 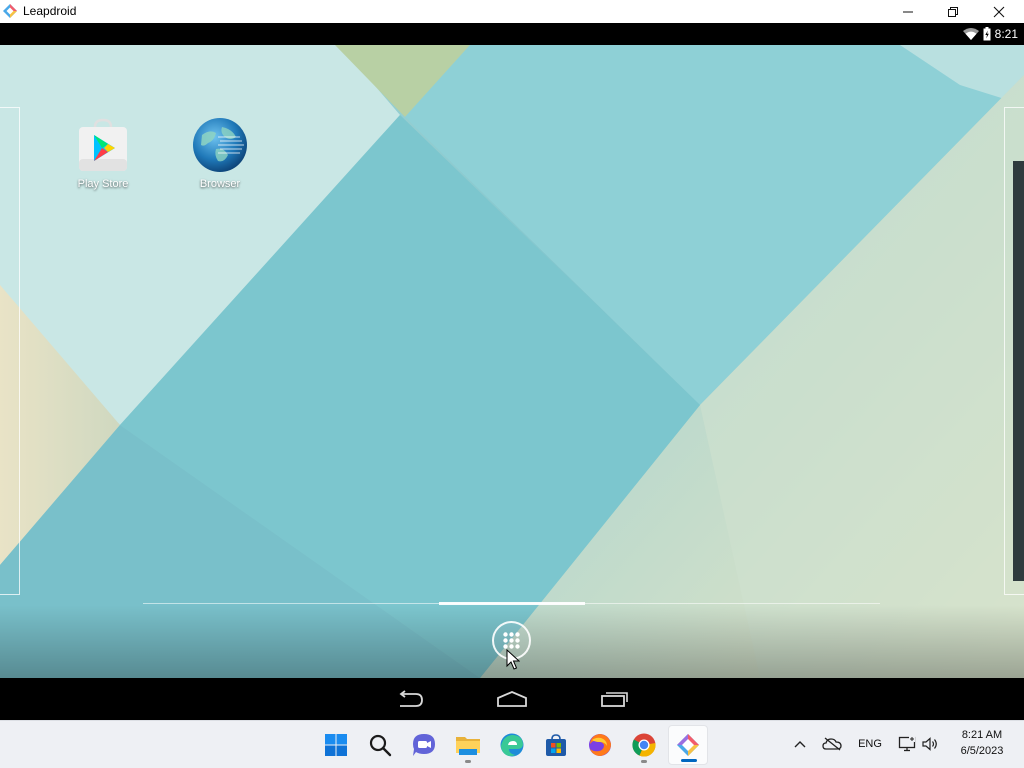 I want to click on store-icon, so click(x=556, y=745).